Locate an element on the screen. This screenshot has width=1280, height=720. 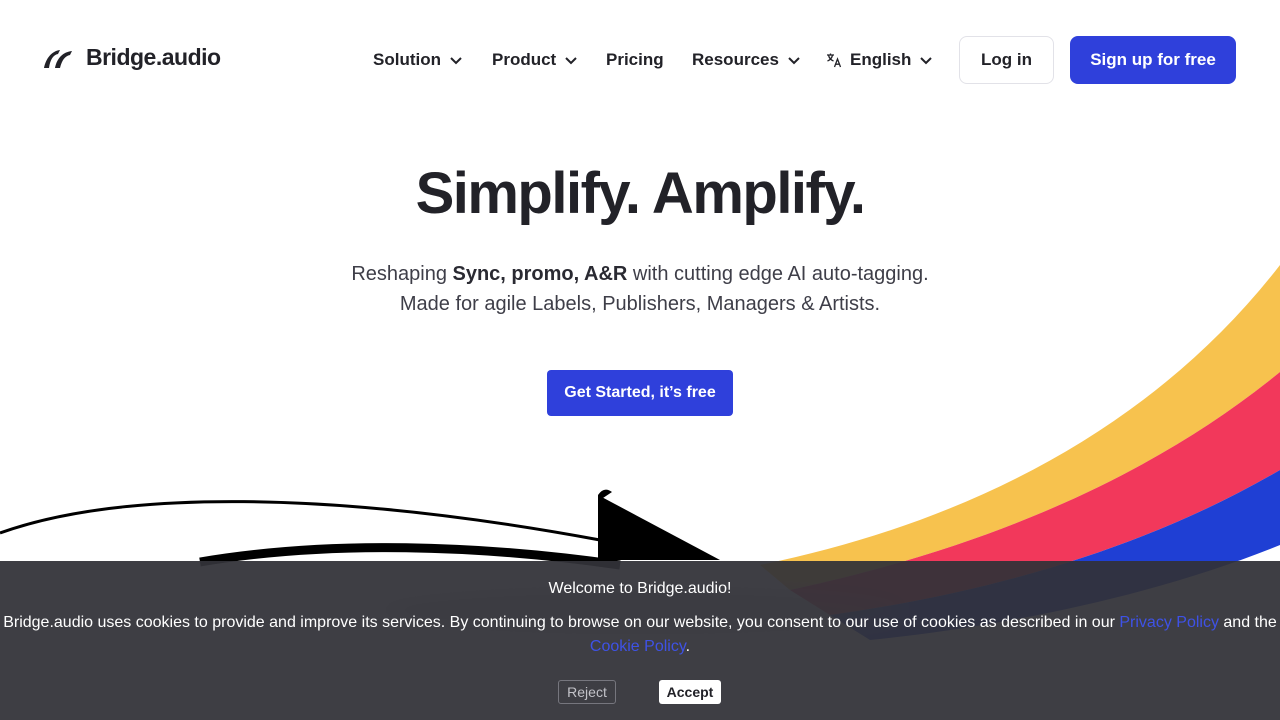
reject-cookies-button: Reject is located at coordinates (587, 692).